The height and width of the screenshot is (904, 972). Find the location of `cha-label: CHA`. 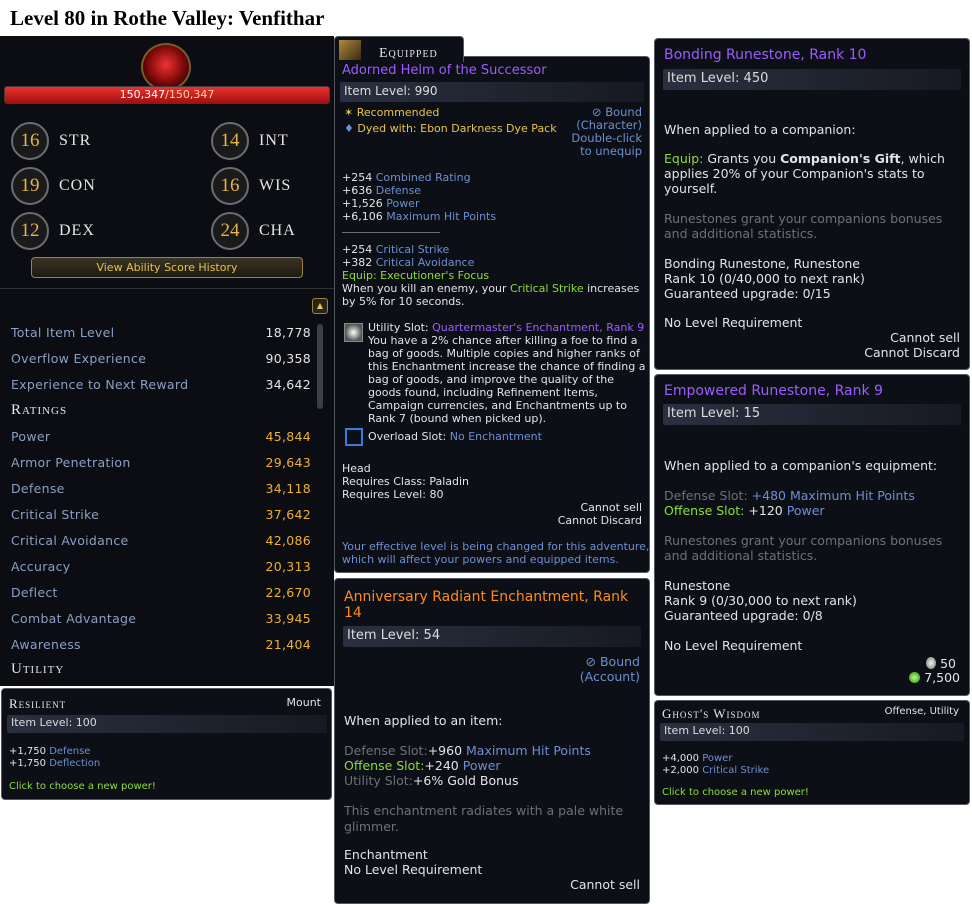

cha-label: CHA is located at coordinates (277, 230).